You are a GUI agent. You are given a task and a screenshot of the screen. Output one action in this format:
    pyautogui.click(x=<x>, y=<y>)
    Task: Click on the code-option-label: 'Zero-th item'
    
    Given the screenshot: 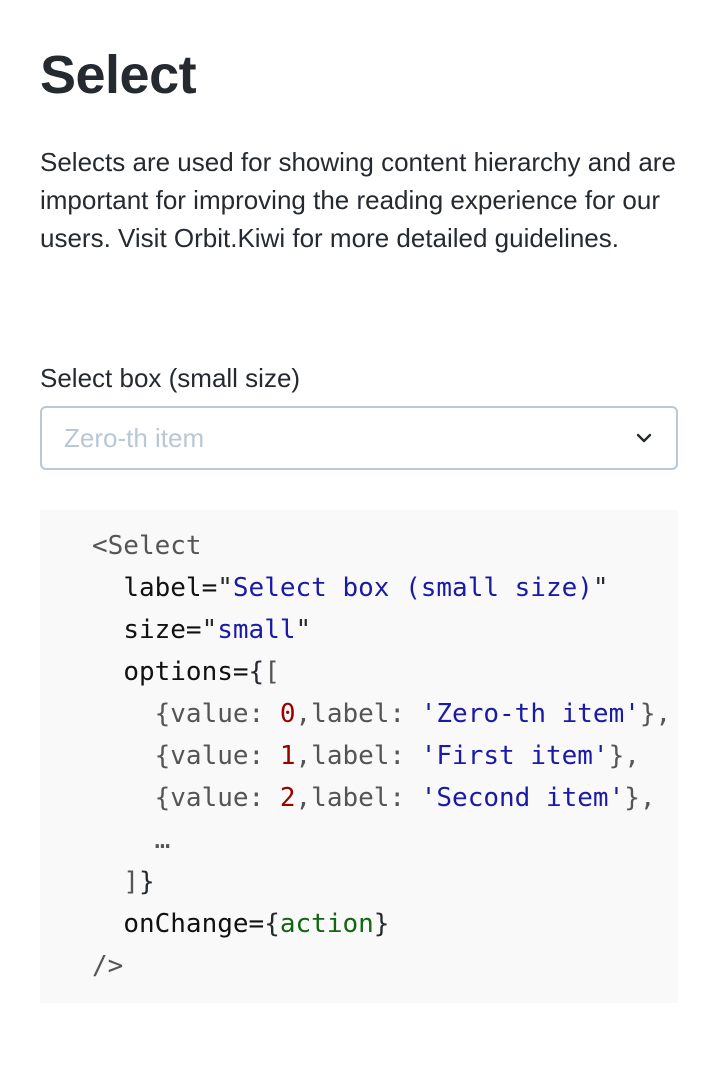 What is the action you would take?
    pyautogui.click(x=530, y=714)
    